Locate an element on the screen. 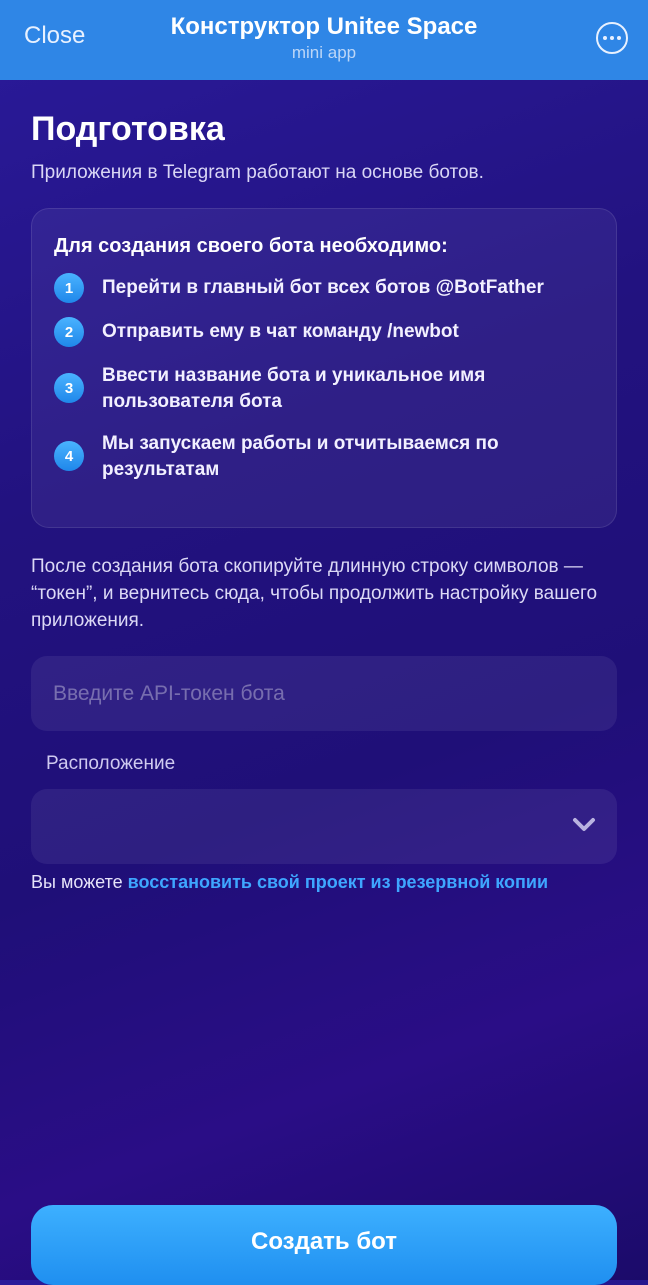  step-item: 2 Отправить ему в чат команду /newbot is located at coordinates (325, 332).